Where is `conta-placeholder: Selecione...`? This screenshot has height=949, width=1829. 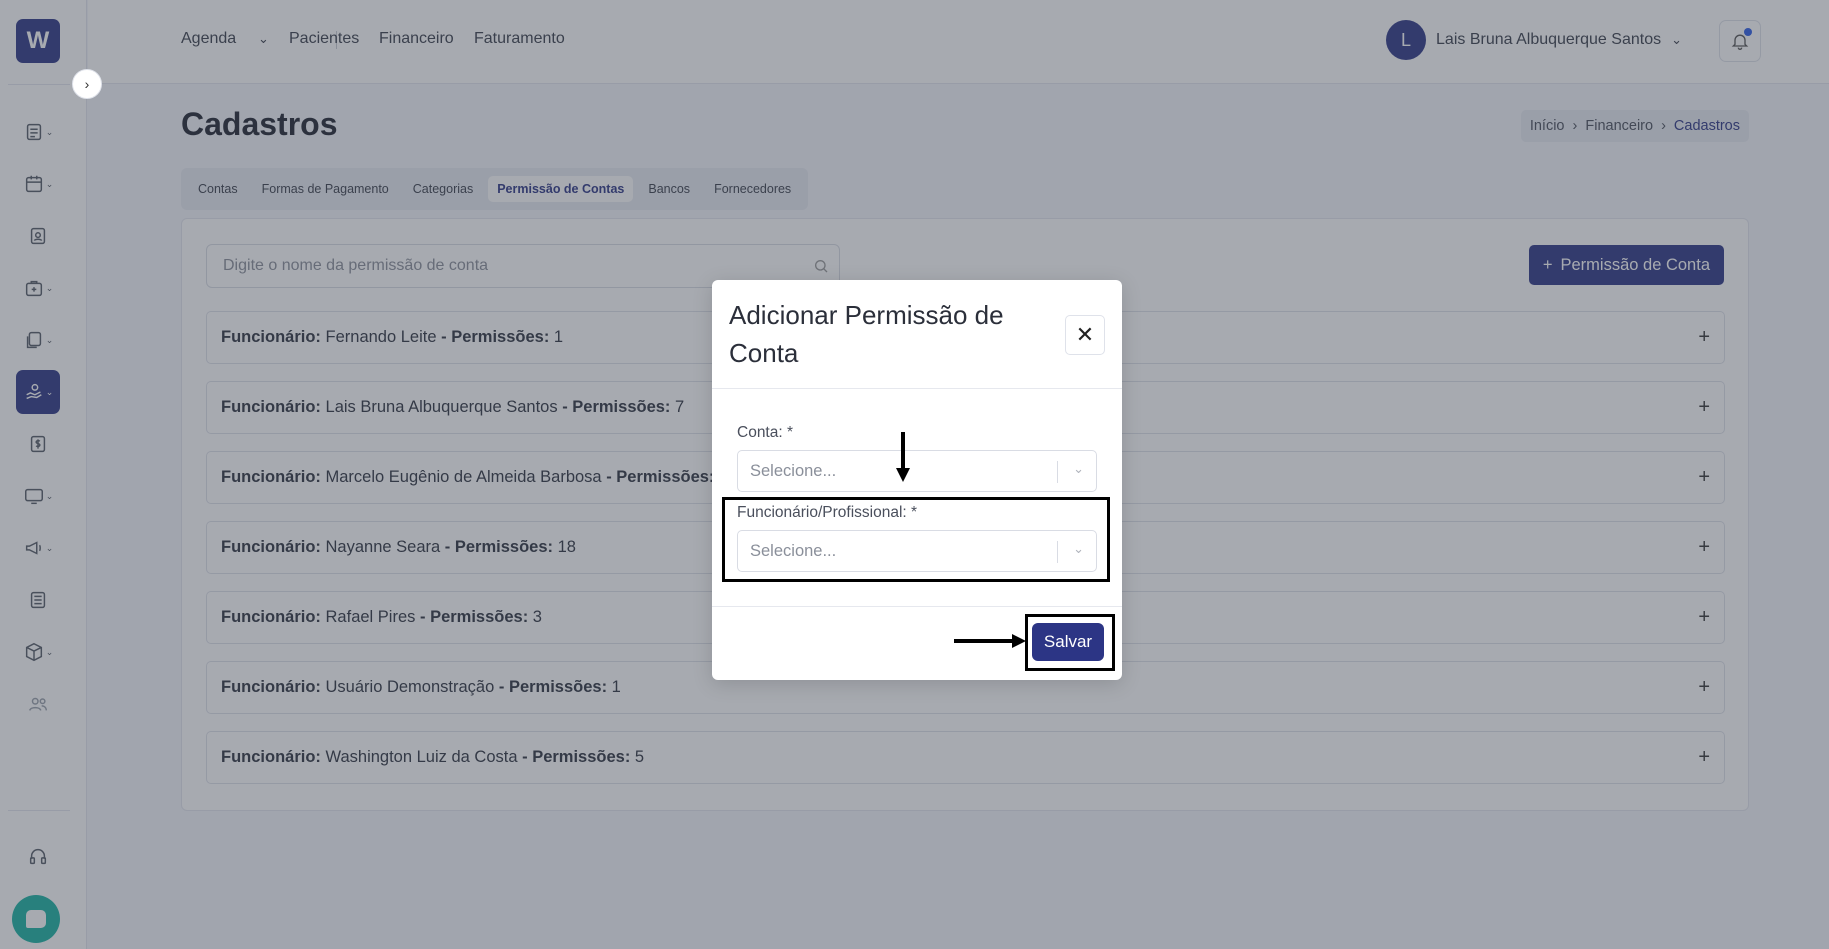
conta-placeholder: Selecione... is located at coordinates (793, 470).